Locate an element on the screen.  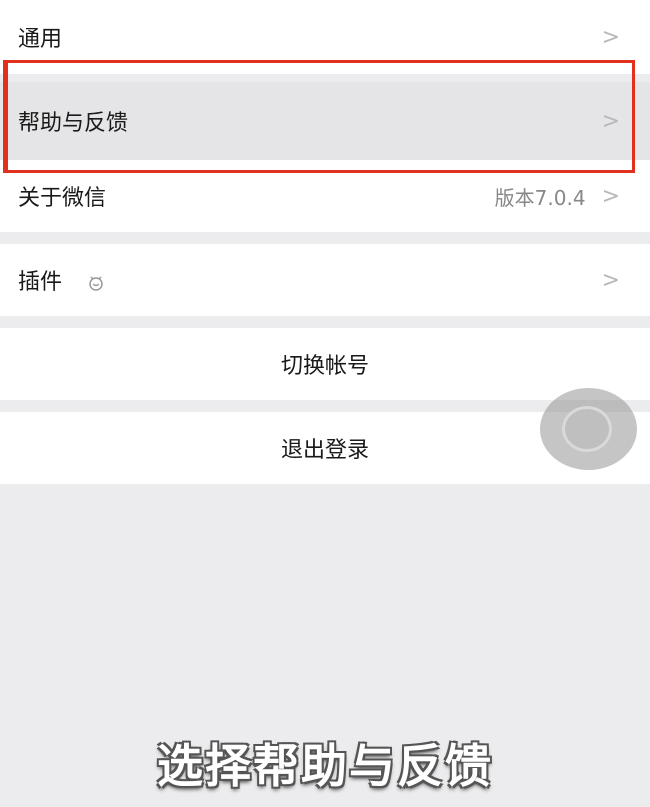
switch-account-button: 切换帐号 is located at coordinates (325, 364).